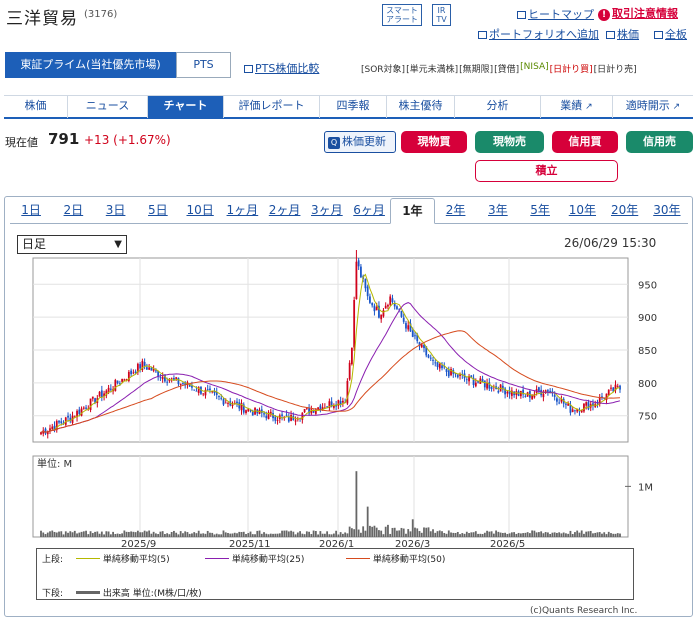 This screenshot has width=697, height=621. I want to click on period-tab-6: 2ヶ月, so click(285, 210).